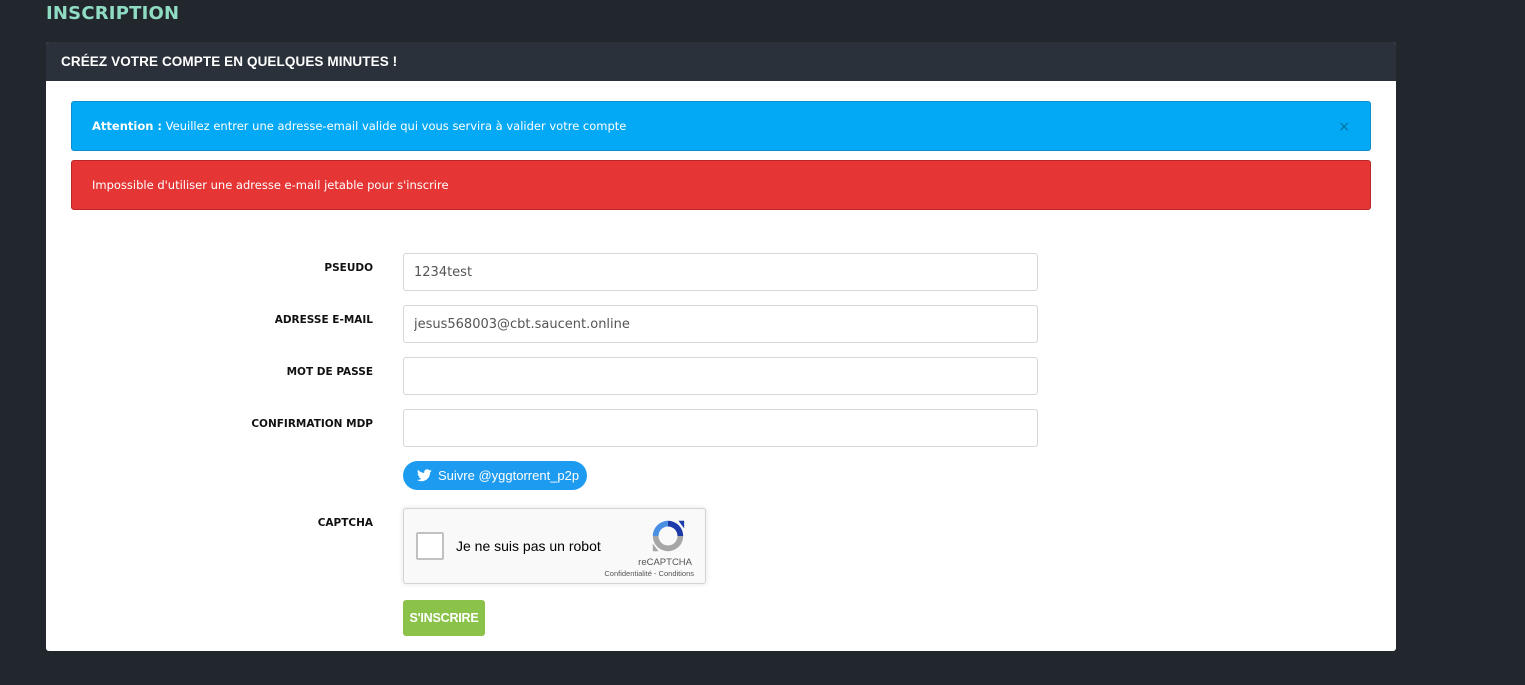  What do you see at coordinates (721, 61) in the screenshot?
I see `panel-header: CRÉEZ VOTRE COMPTE EN QUELQUES MINUTES !` at bounding box center [721, 61].